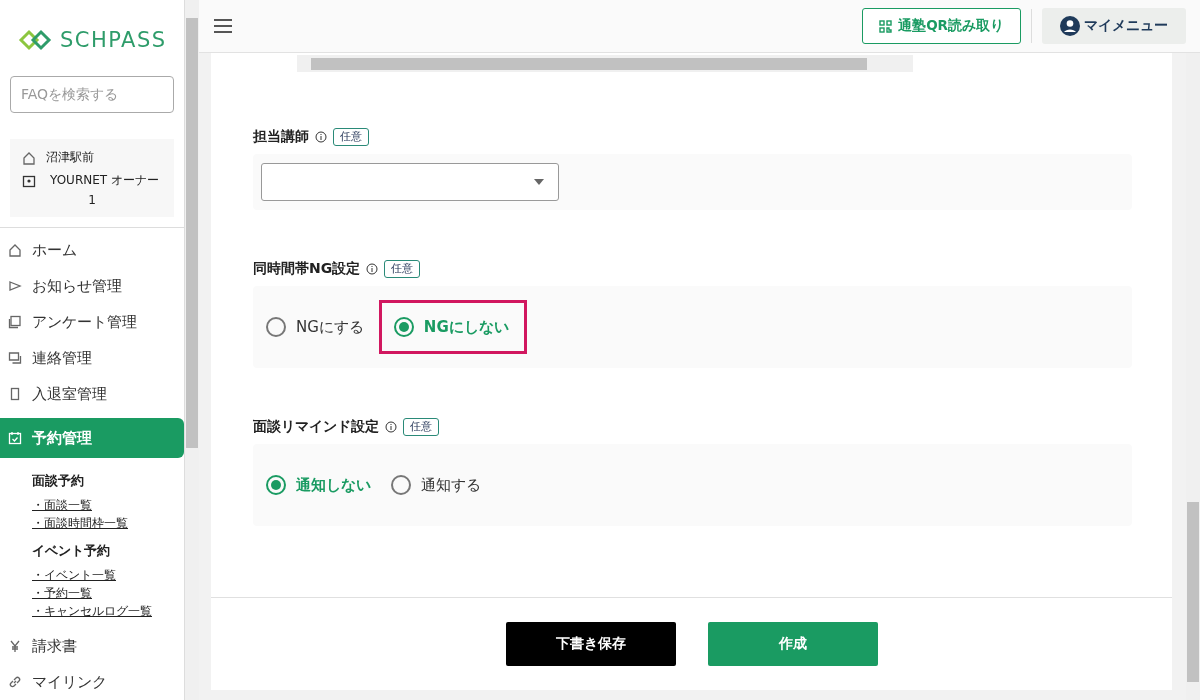  What do you see at coordinates (62, 593) in the screenshot?
I see `submenu-link: ・予約一覧` at bounding box center [62, 593].